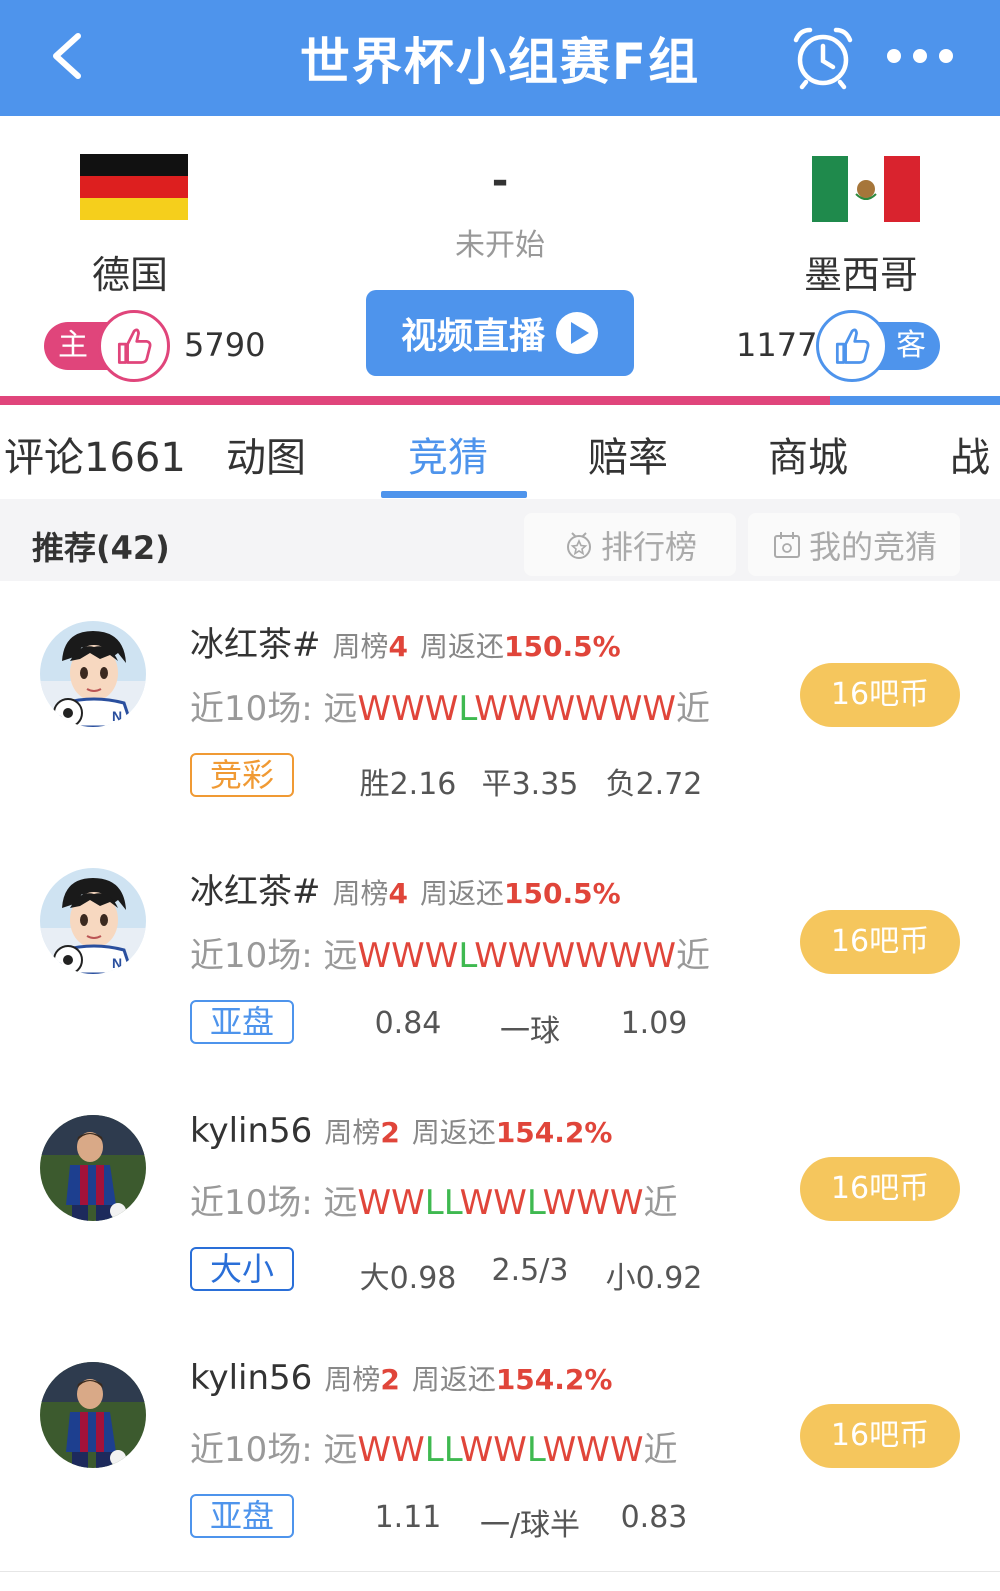 Image resolution: width=1000 pixels, height=1591 pixels. What do you see at coordinates (878, 346) in the screenshot?
I see `away-like-button: 客` at bounding box center [878, 346].